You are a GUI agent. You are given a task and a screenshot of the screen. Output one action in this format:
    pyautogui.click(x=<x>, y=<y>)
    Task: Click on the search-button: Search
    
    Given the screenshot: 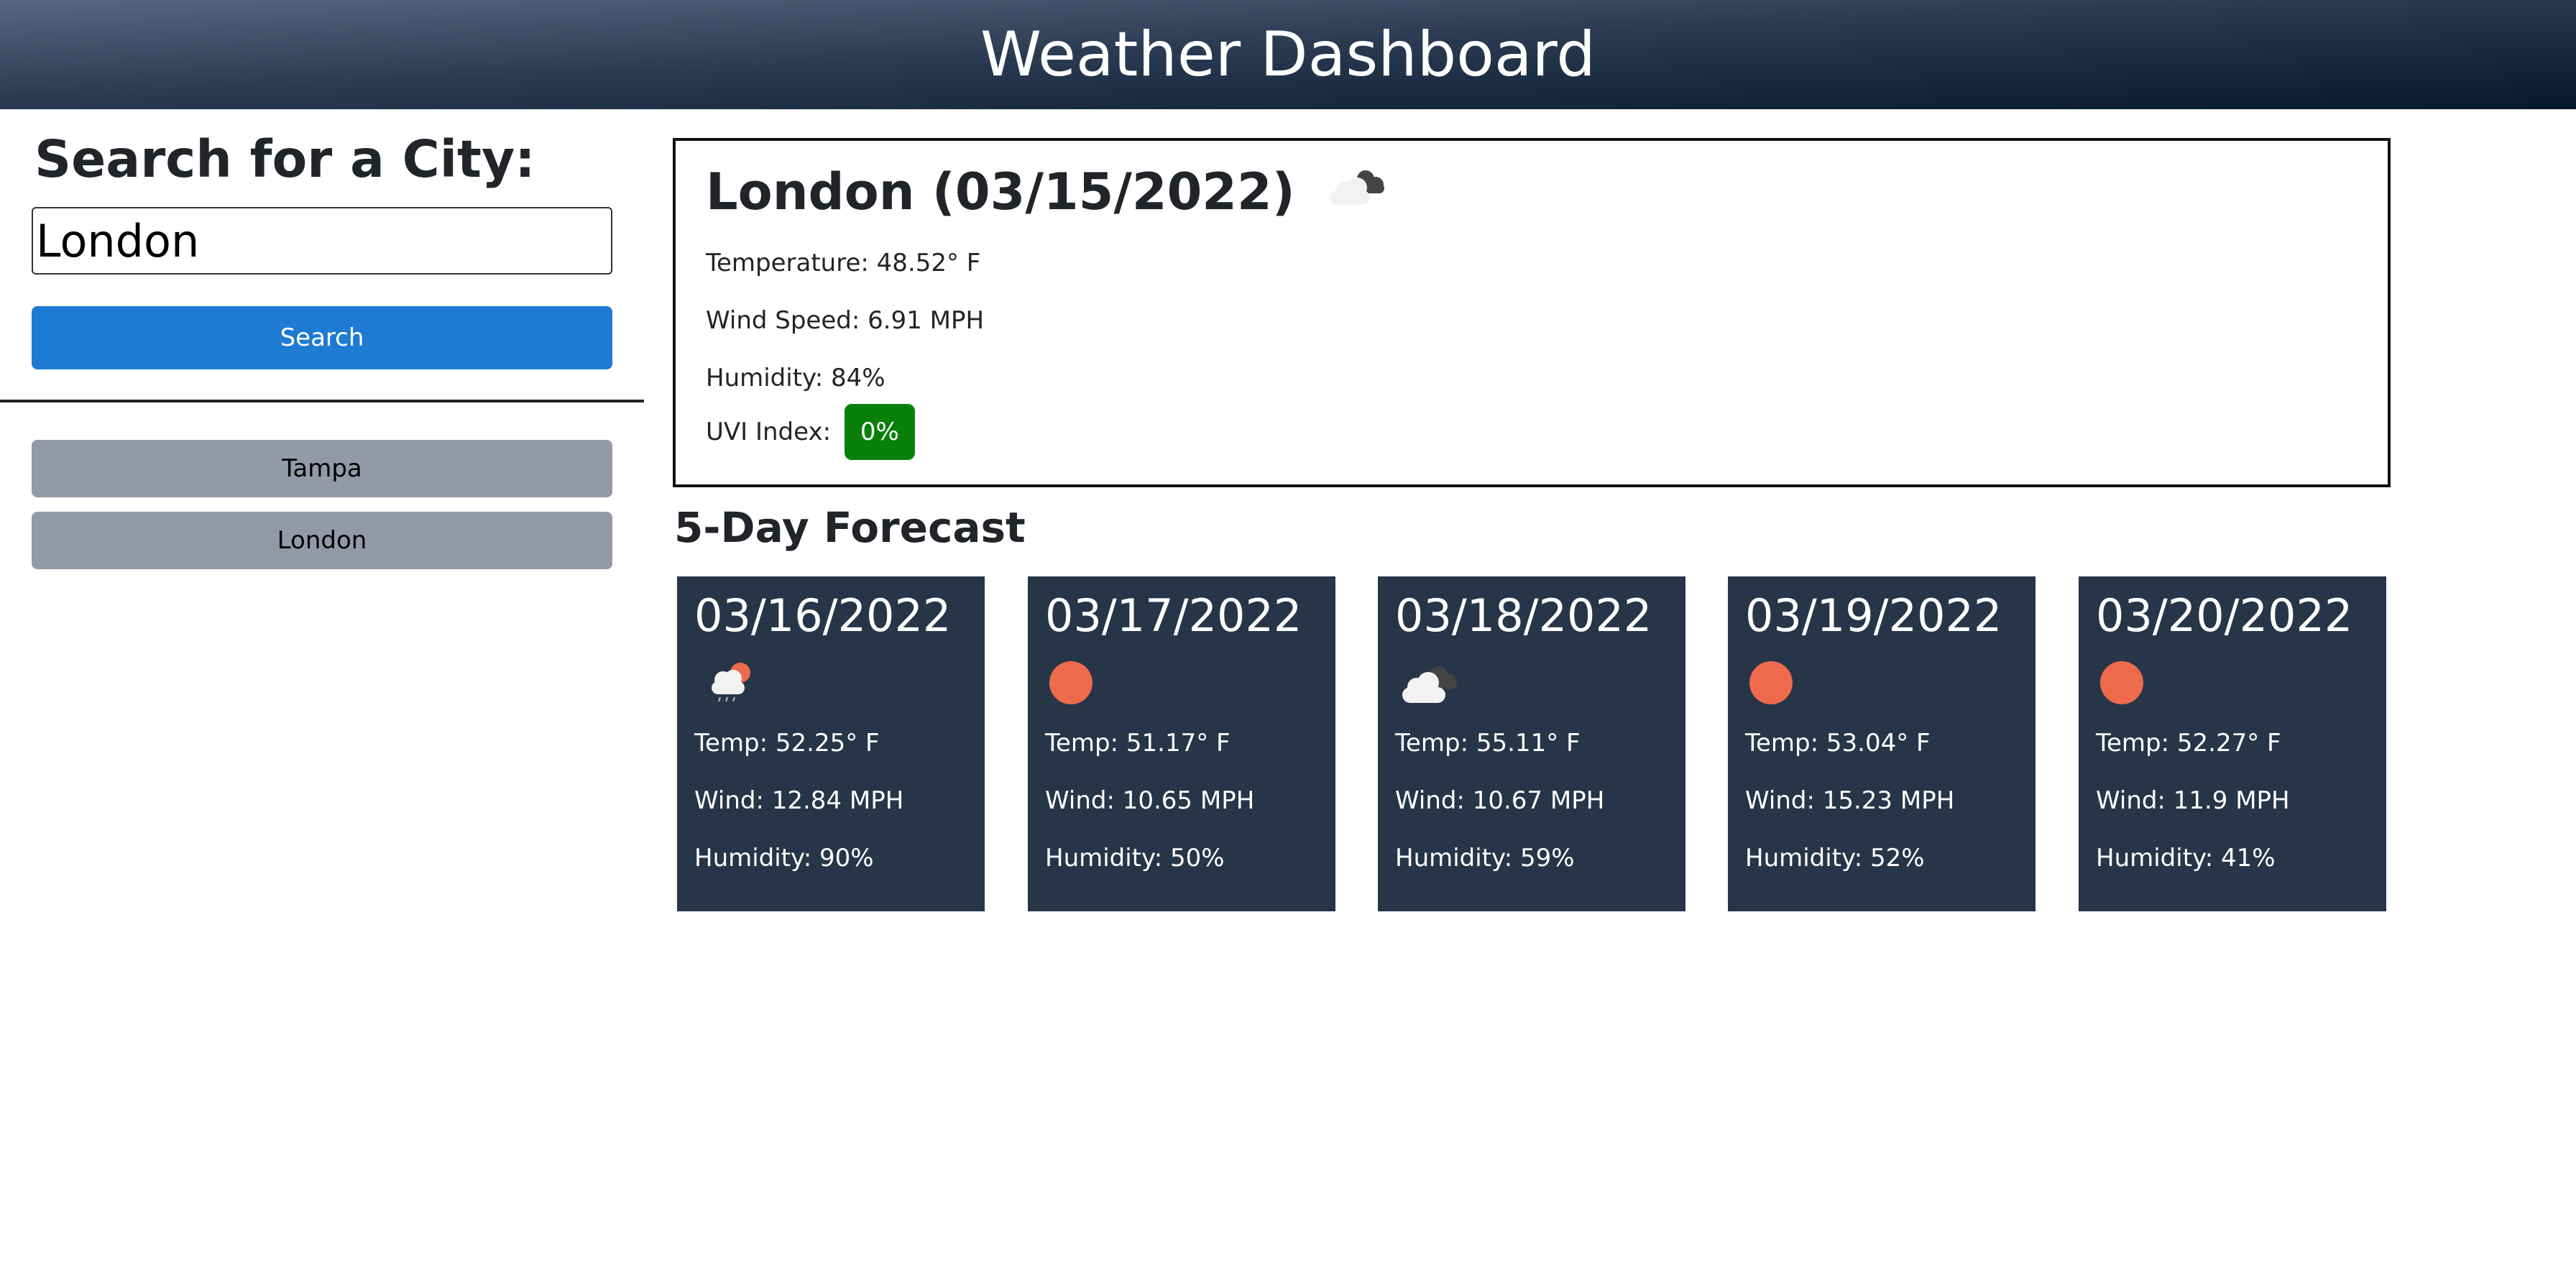 What is the action you would take?
    pyautogui.click(x=322, y=337)
    